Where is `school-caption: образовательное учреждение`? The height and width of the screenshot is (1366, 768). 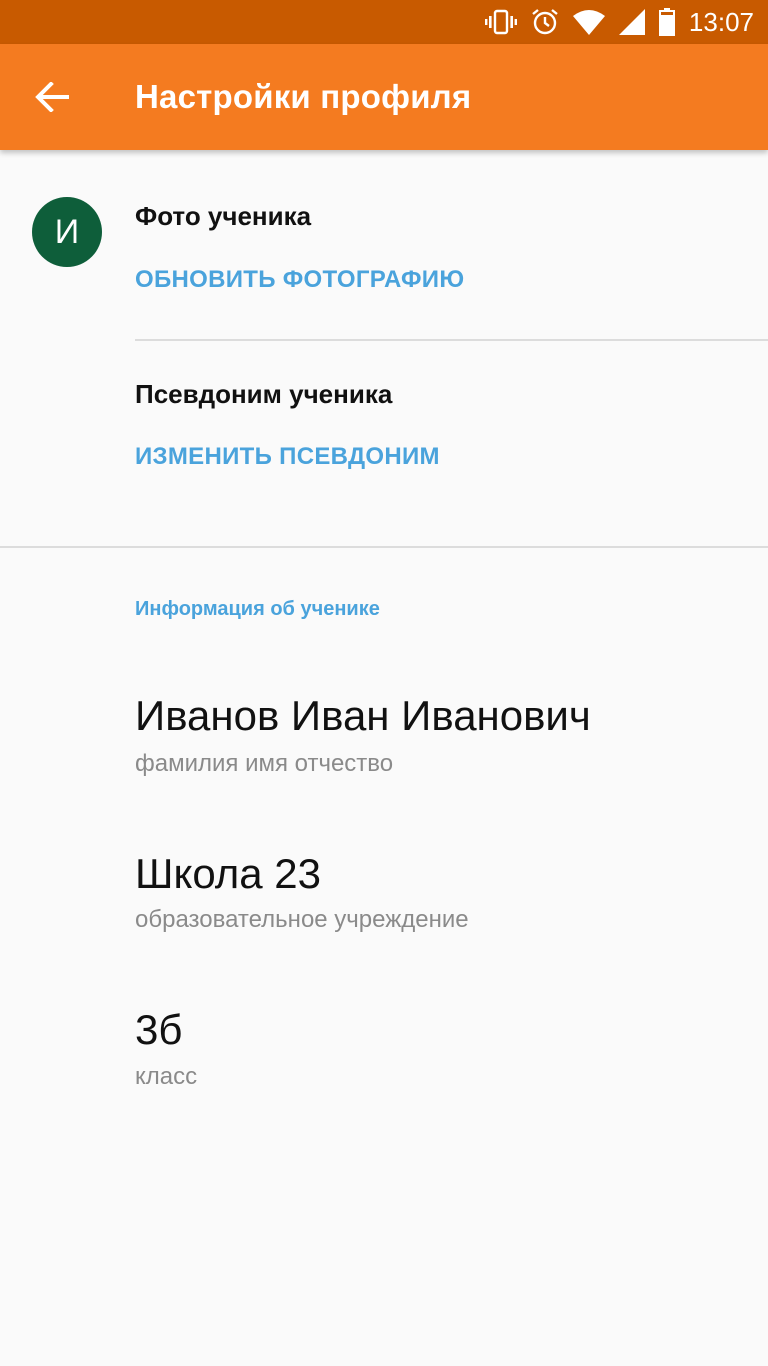
school-caption: образовательное учреждение is located at coordinates (302, 919).